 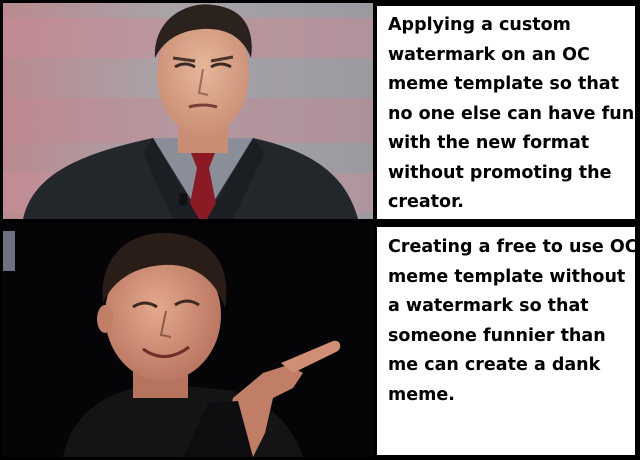 I want to click on caption-line: creator., so click(x=426, y=202).